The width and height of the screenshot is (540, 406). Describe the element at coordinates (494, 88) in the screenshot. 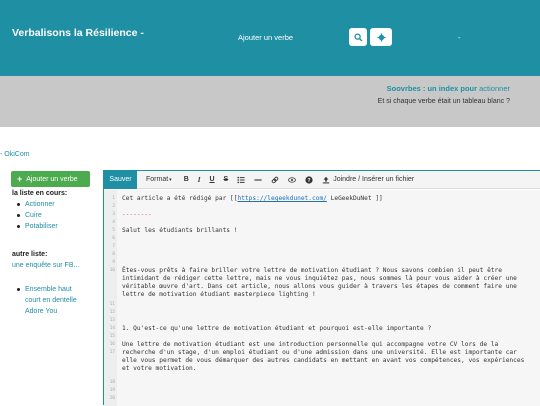

I see `banner-title-link: actionner` at that location.